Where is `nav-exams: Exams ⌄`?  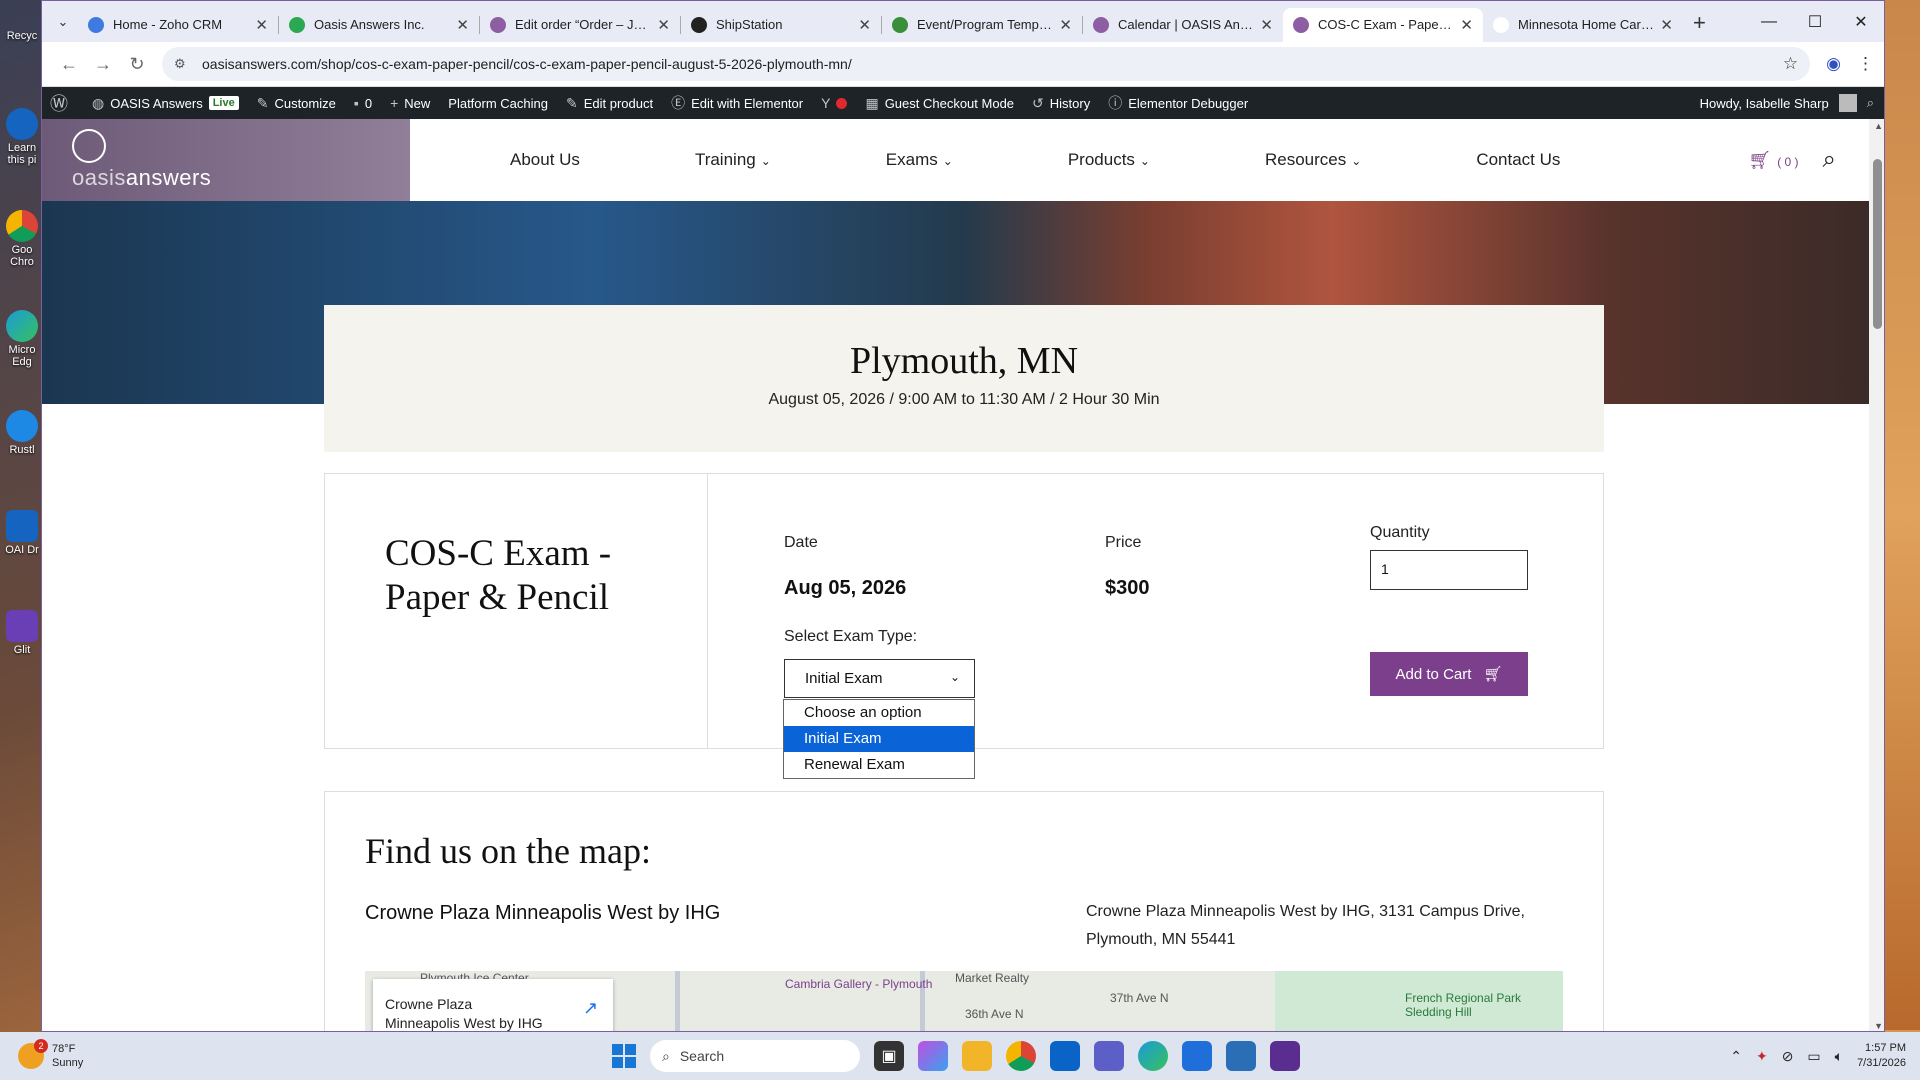 nav-exams: Exams ⌄ is located at coordinates (919, 160).